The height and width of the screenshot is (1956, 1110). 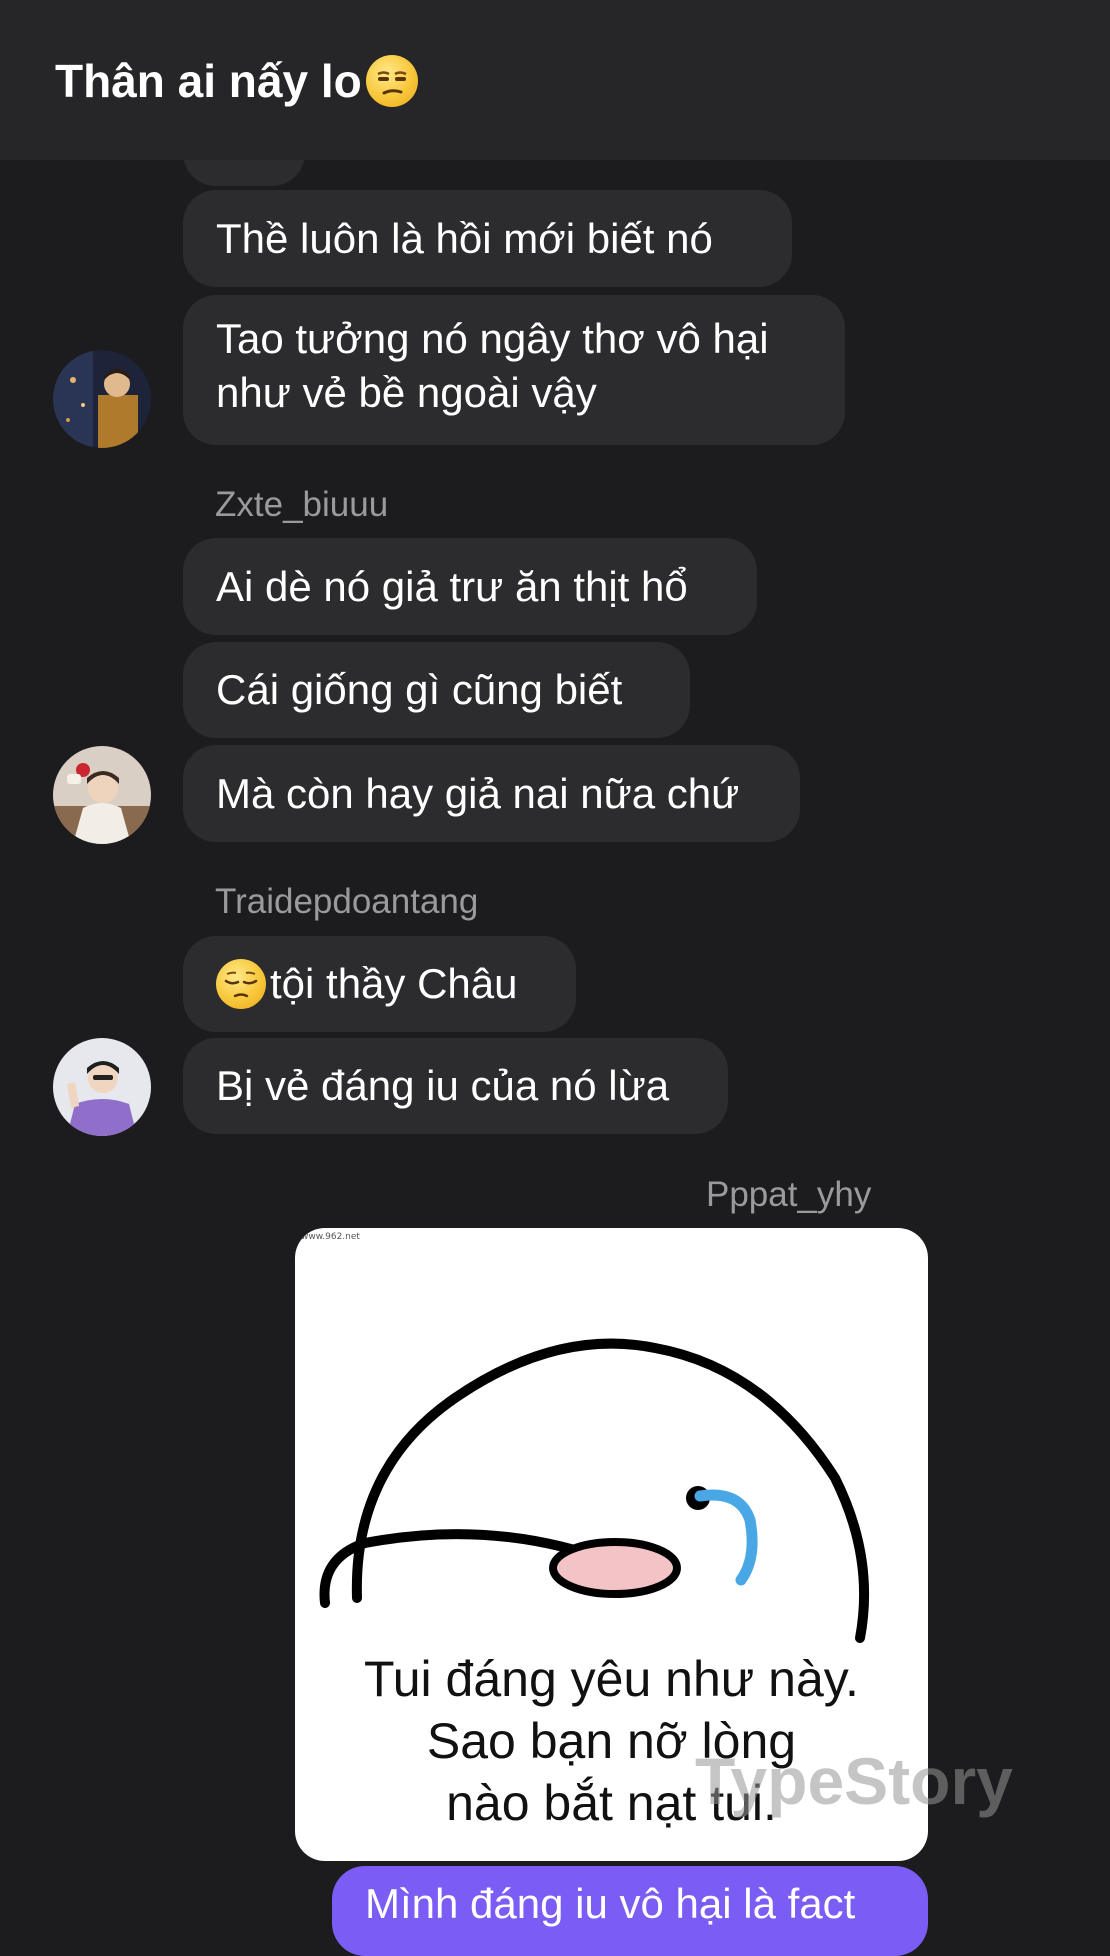 I want to click on chat-header: Thân ai nấy lo, so click(x=555, y=80).